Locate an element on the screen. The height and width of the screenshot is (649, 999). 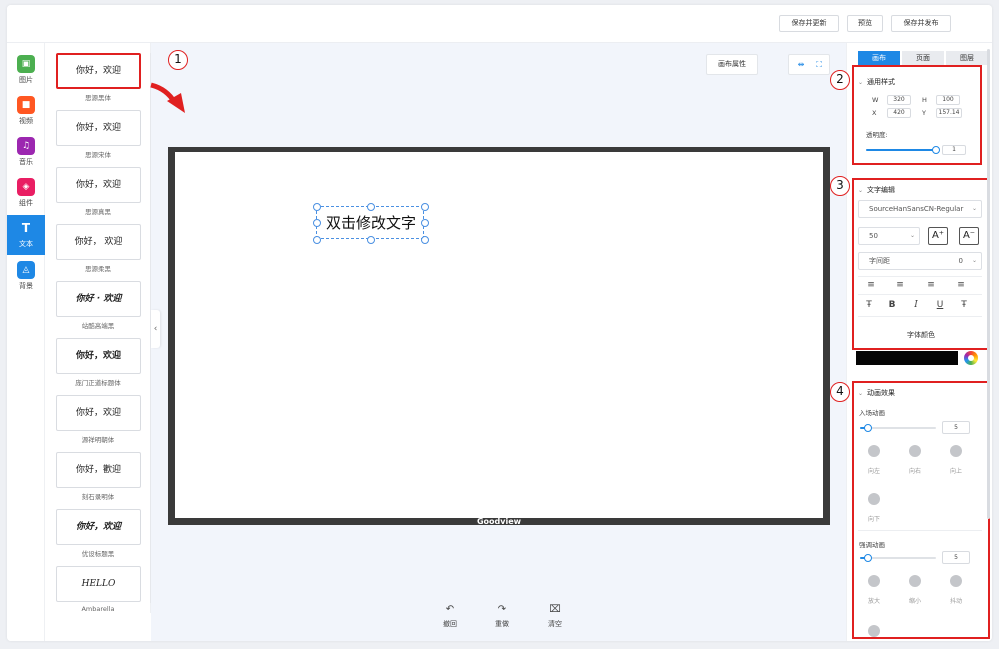
y-input: 157.14 is located at coordinates (949, 113).